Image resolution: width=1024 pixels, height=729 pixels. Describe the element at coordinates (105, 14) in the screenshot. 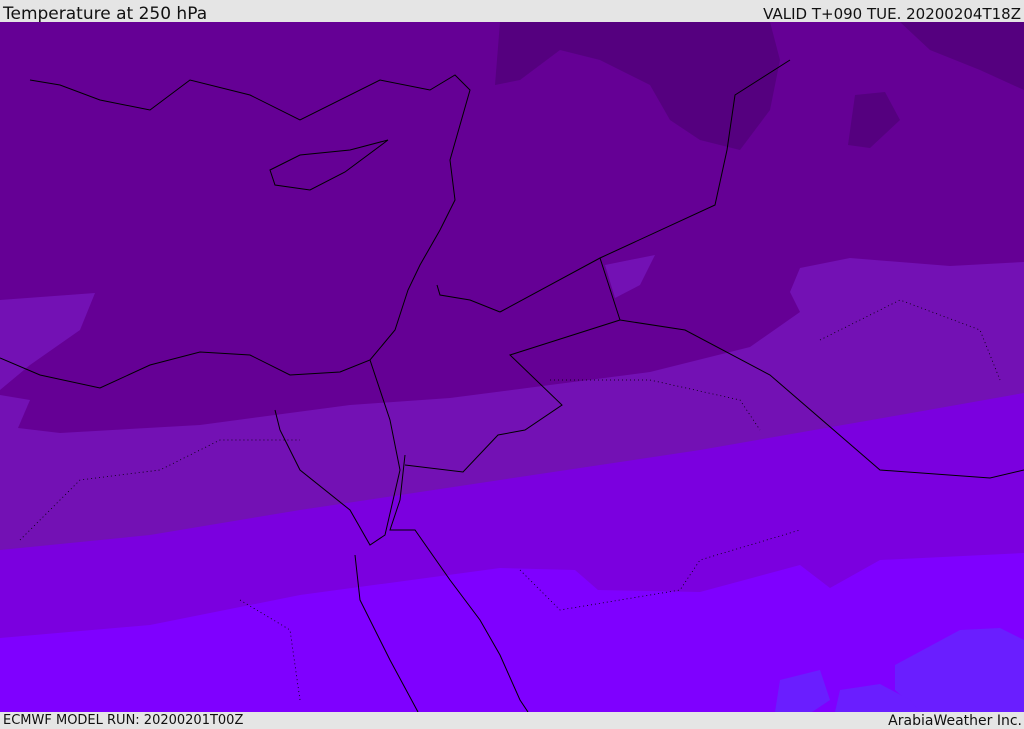

I see `map-title: Temperature at 250 hPa` at that location.